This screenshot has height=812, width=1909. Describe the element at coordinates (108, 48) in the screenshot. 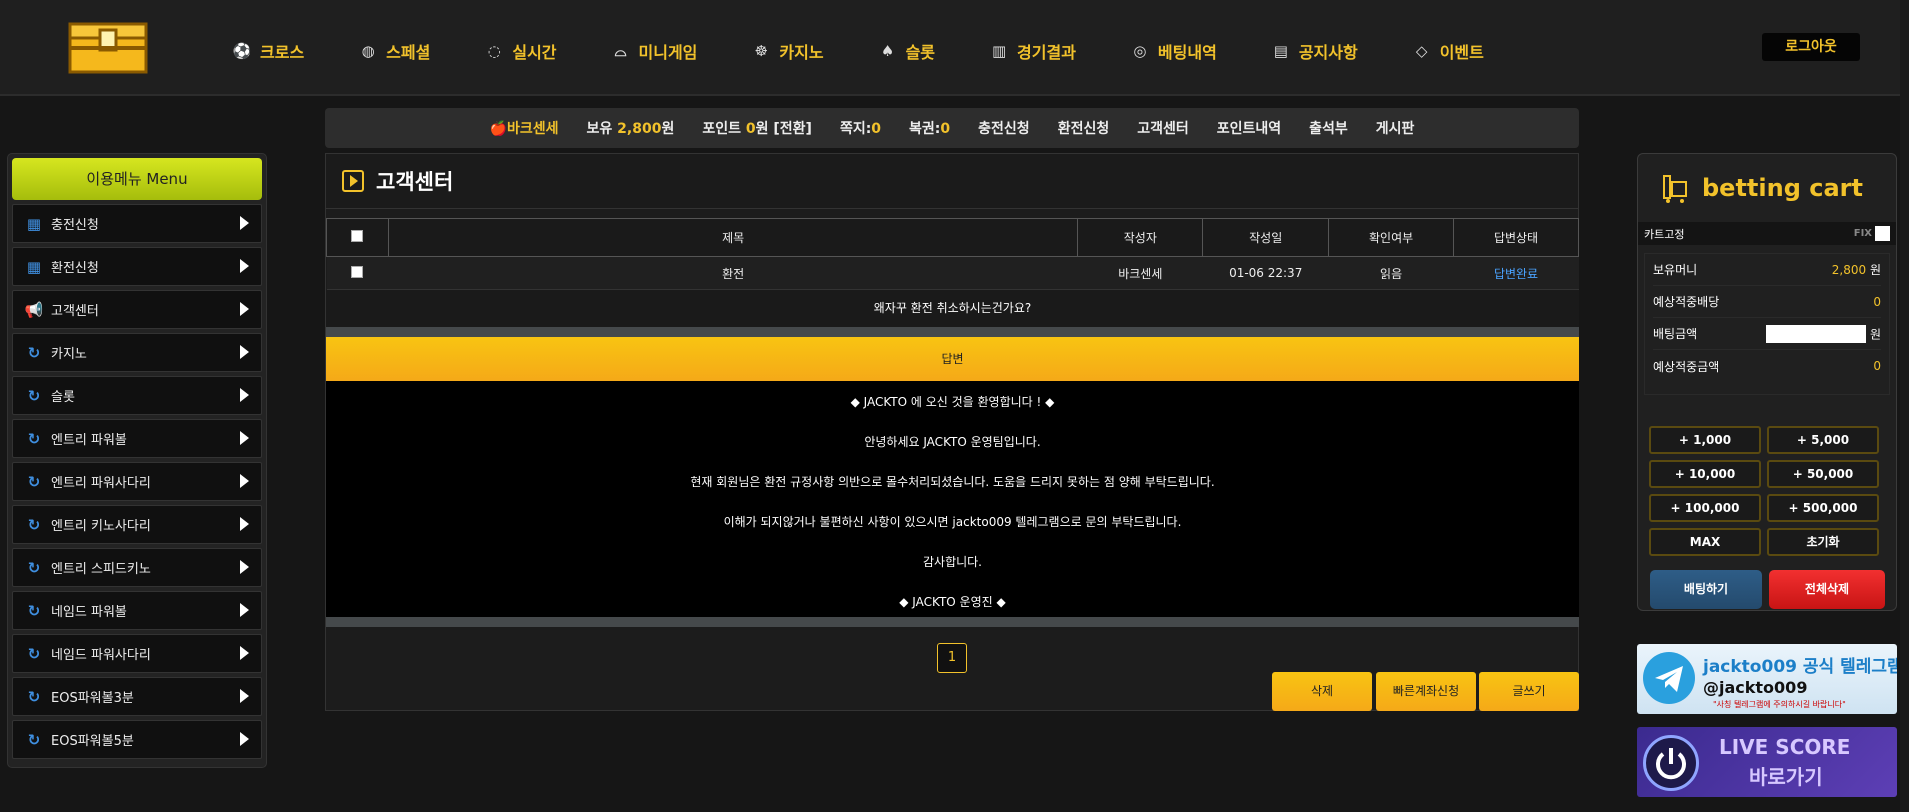

I see `treasure-chest-logo` at that location.